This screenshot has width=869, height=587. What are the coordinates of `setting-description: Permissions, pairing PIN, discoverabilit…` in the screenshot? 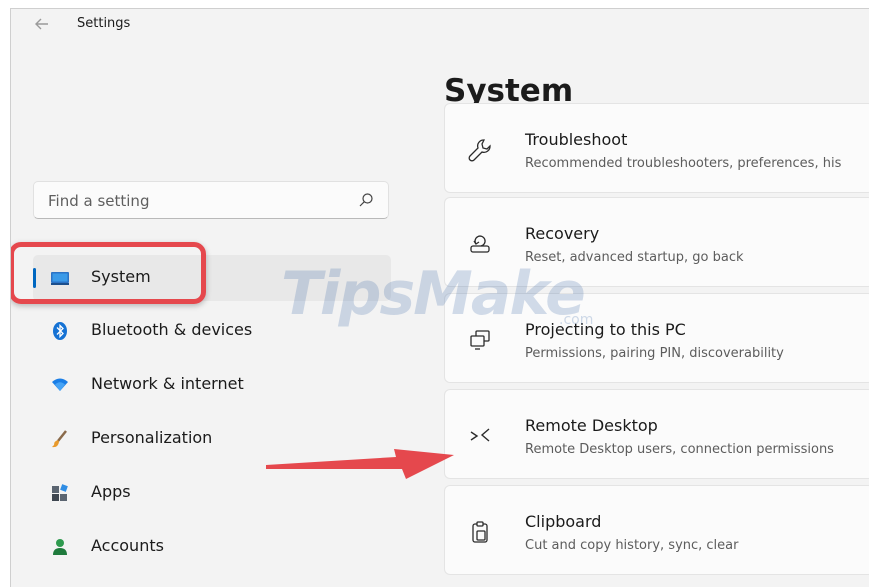 It's located at (654, 353).